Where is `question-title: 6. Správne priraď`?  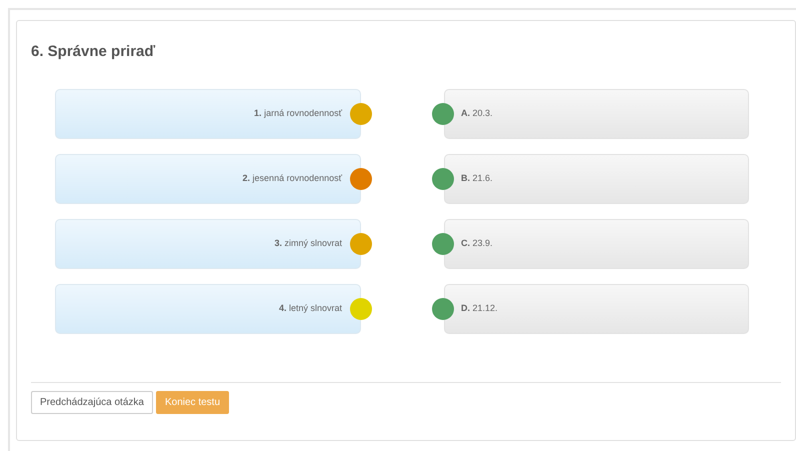 question-title: 6. Správne priraď is located at coordinates (93, 52).